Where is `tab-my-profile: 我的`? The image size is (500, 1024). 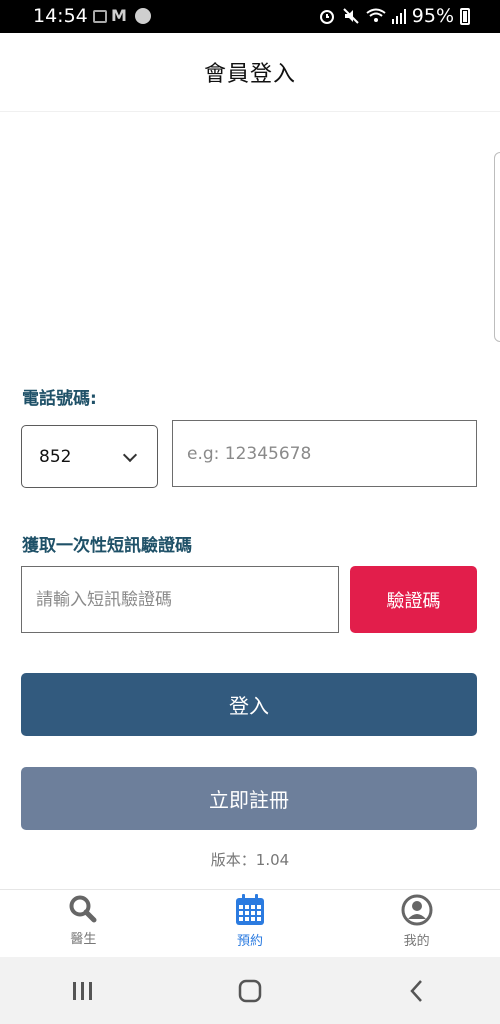
tab-my-profile: 我的 is located at coordinates (416, 923).